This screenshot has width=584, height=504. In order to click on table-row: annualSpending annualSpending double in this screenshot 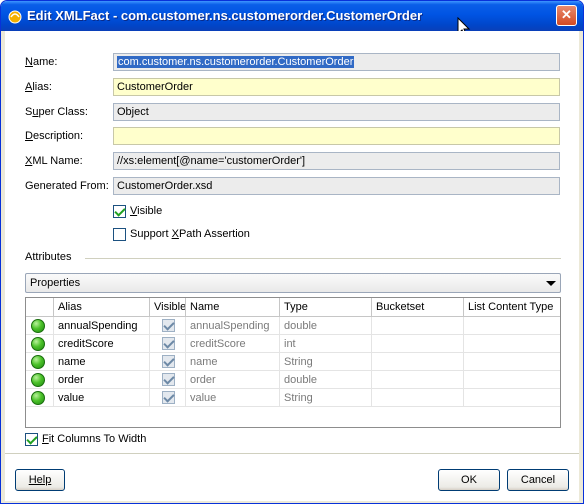, I will do `click(293, 326)`.